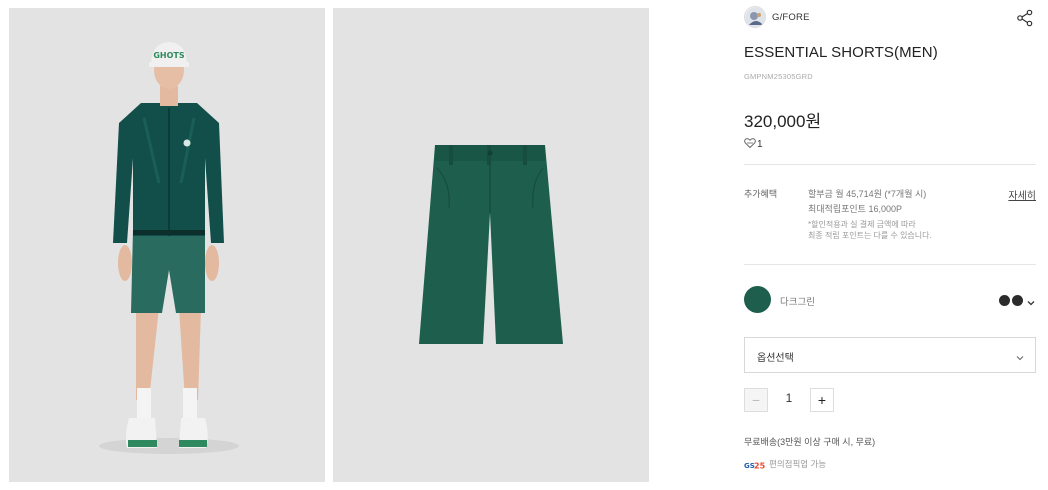 Image resolution: width=1048 pixels, height=490 pixels. Describe the element at coordinates (757, 299) in the screenshot. I see `color-swatch` at that location.